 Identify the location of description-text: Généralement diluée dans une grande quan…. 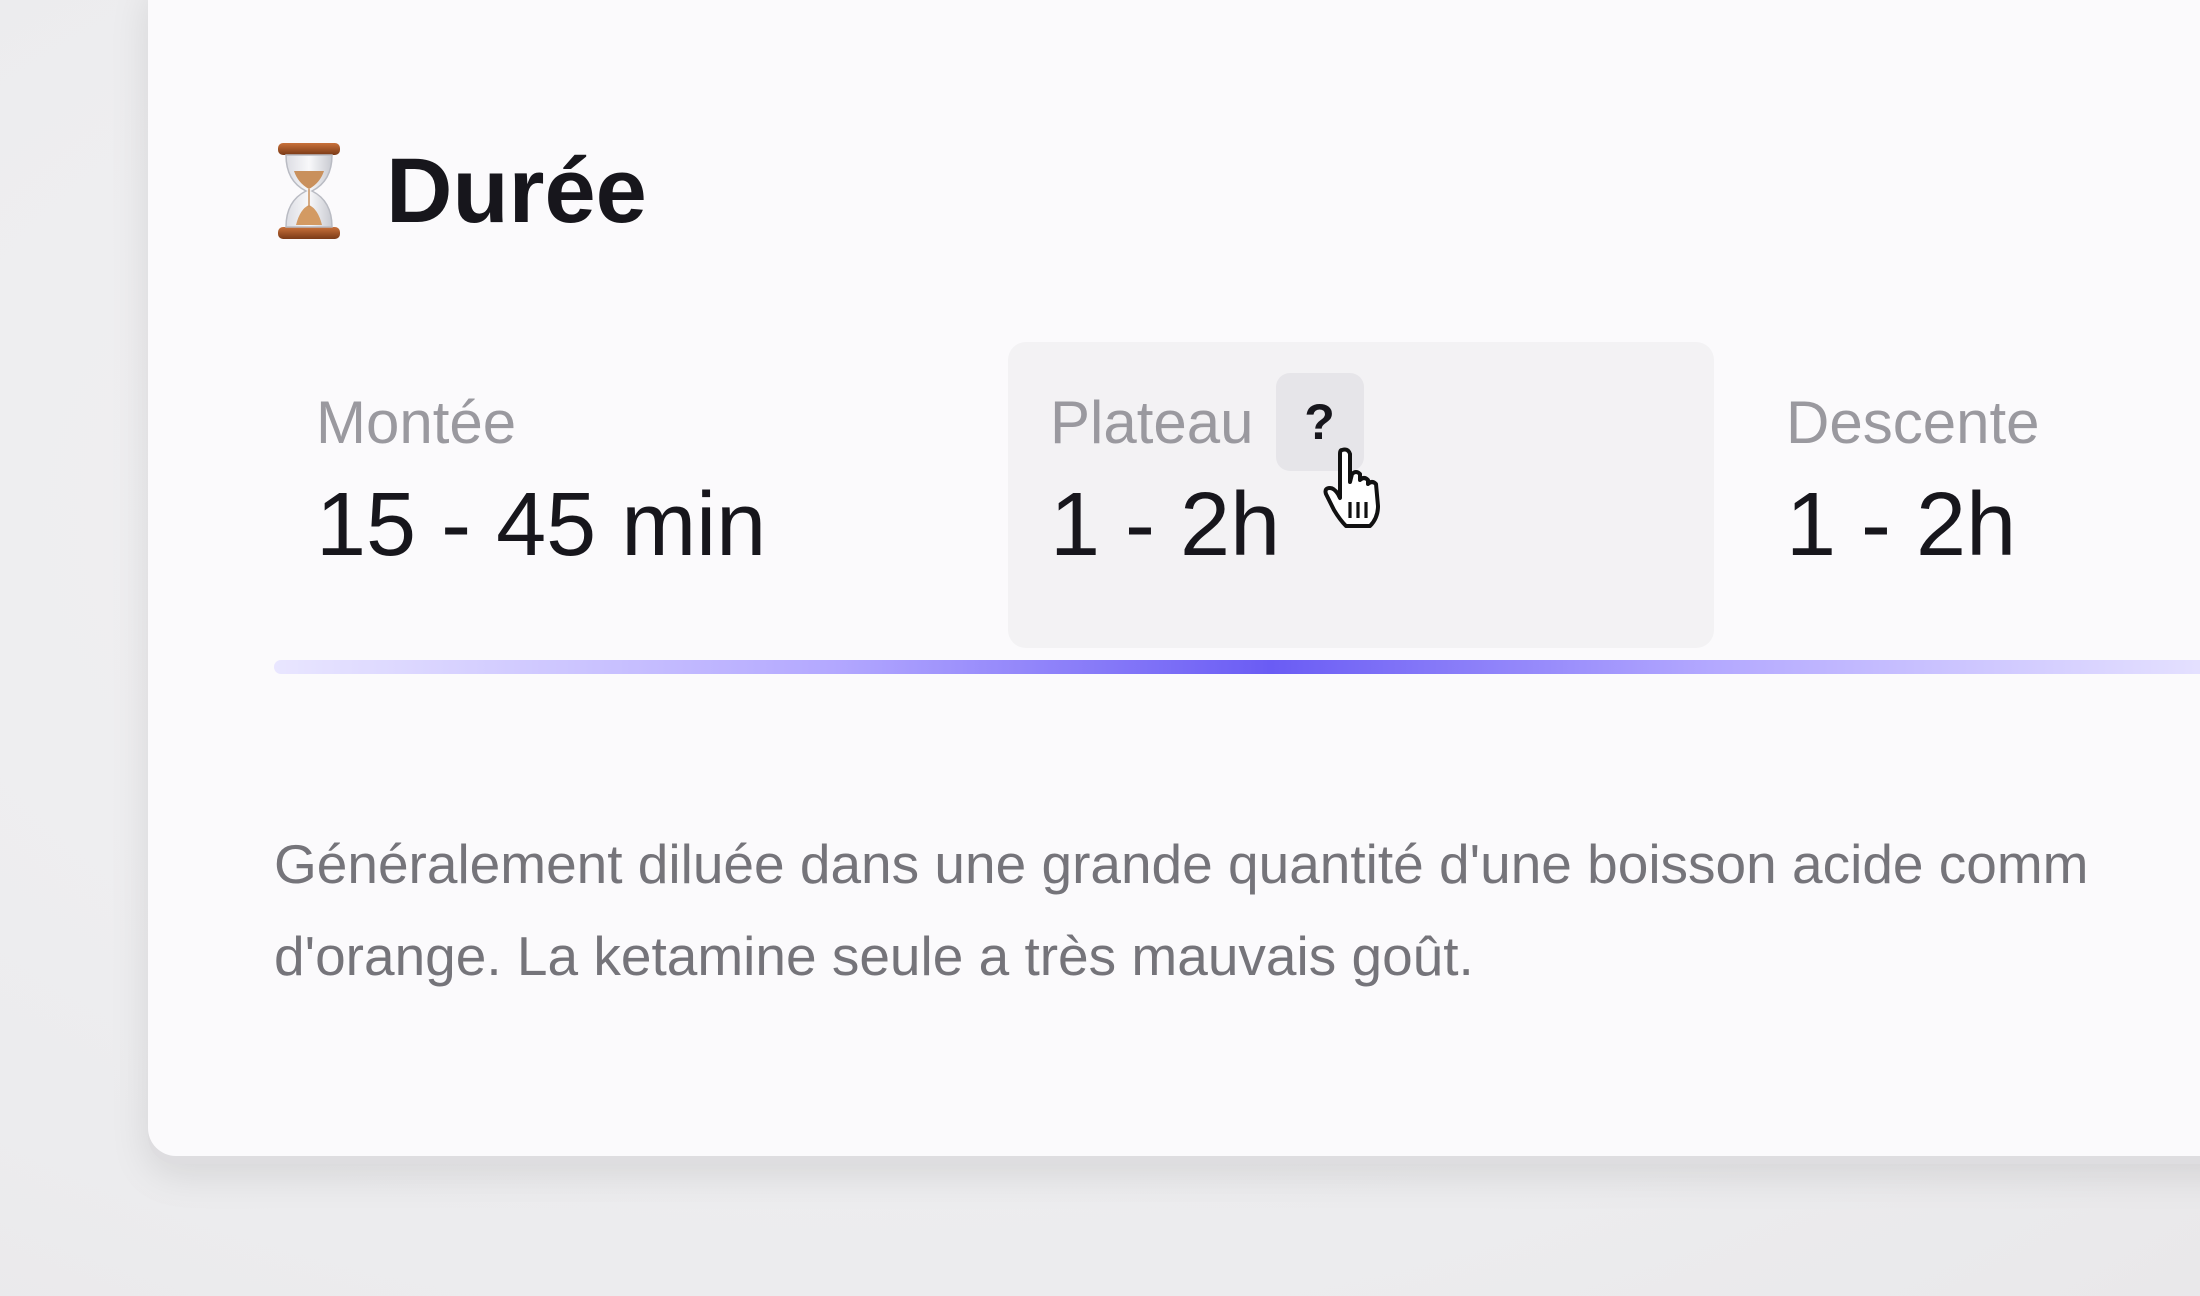
(1237, 910).